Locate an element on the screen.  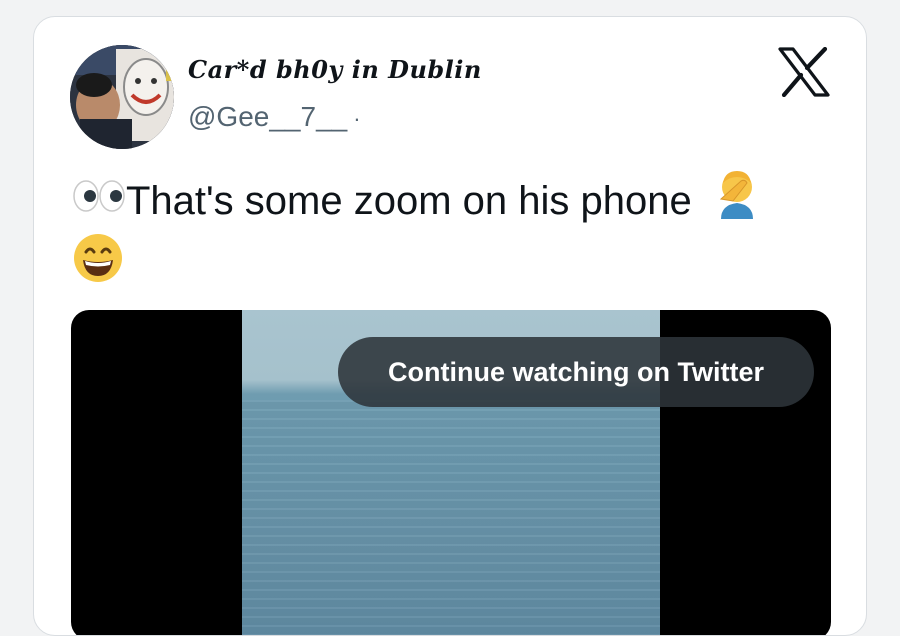
display-name: Car*d bh0y in Dublin is located at coordinates (335, 69).